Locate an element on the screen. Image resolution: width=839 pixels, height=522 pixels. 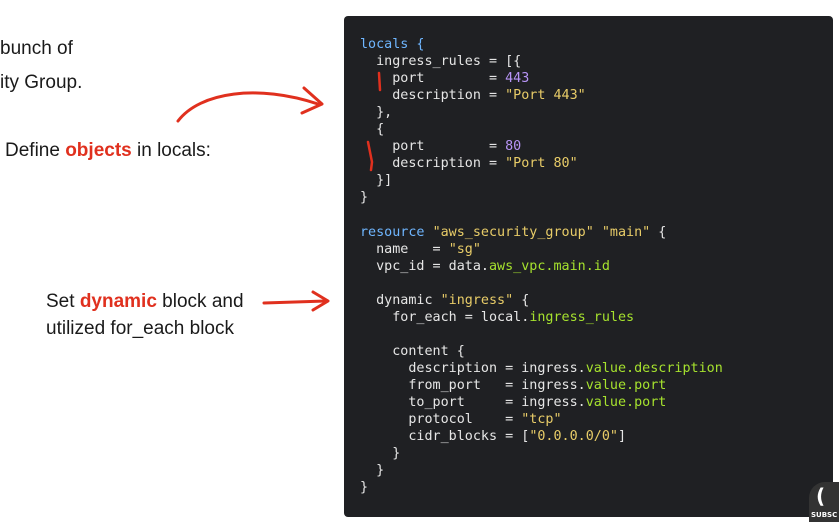
caption-highlight-dynamic: dynamic is located at coordinates (118, 301).